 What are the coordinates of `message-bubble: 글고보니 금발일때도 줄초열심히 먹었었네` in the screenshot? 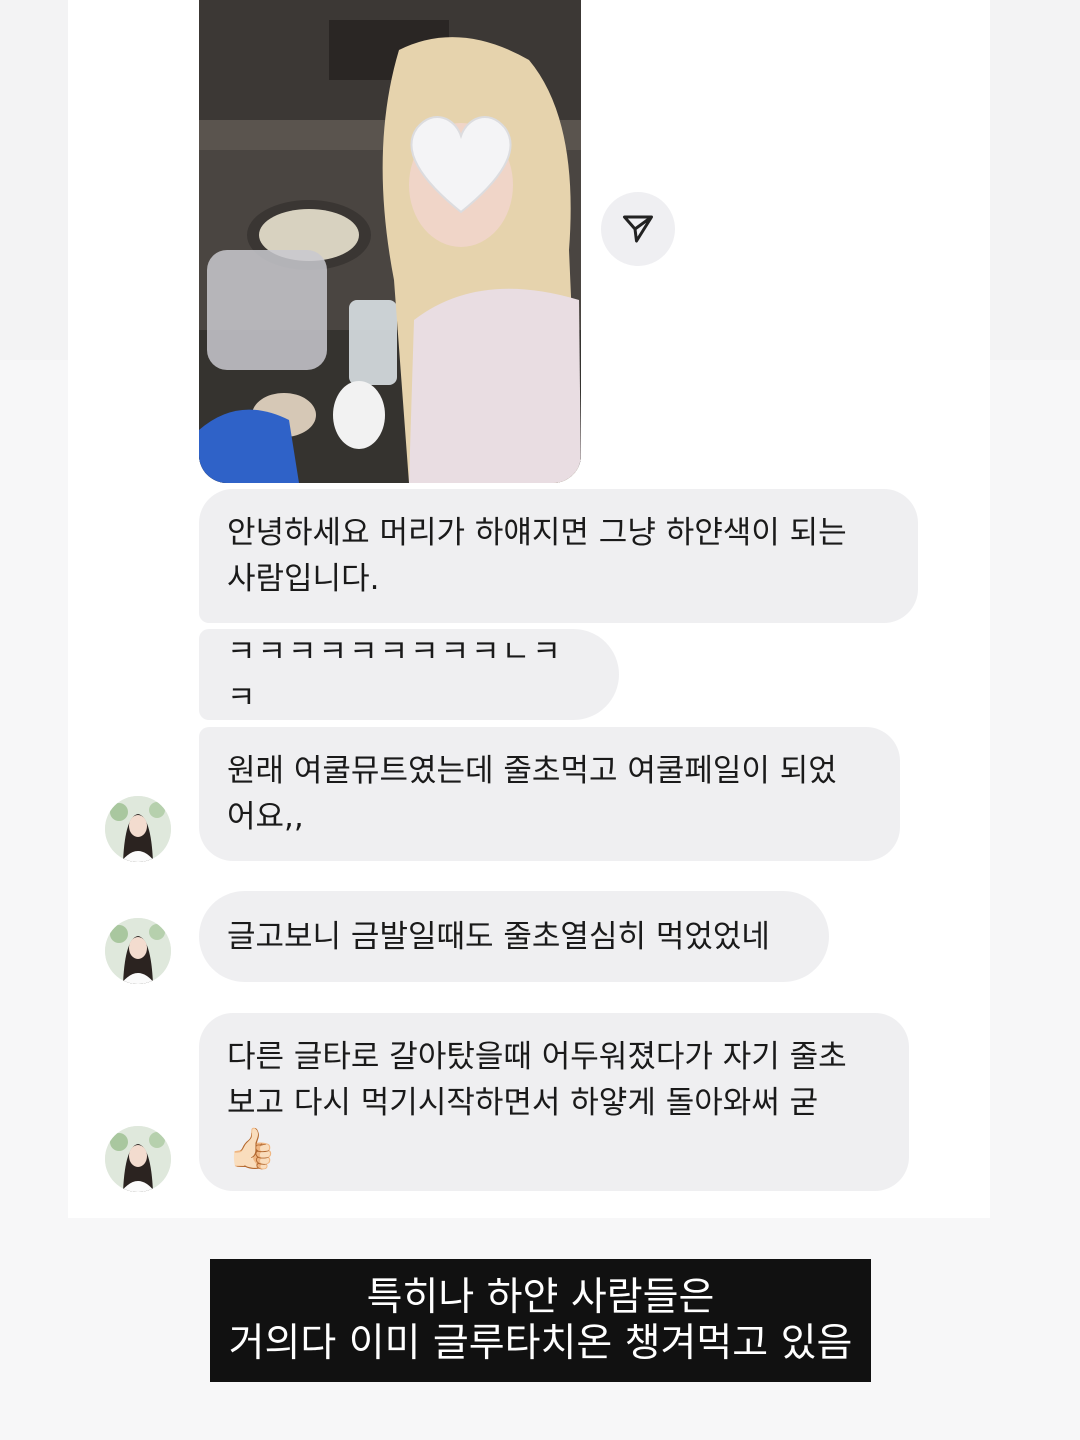 It's located at (514, 936).